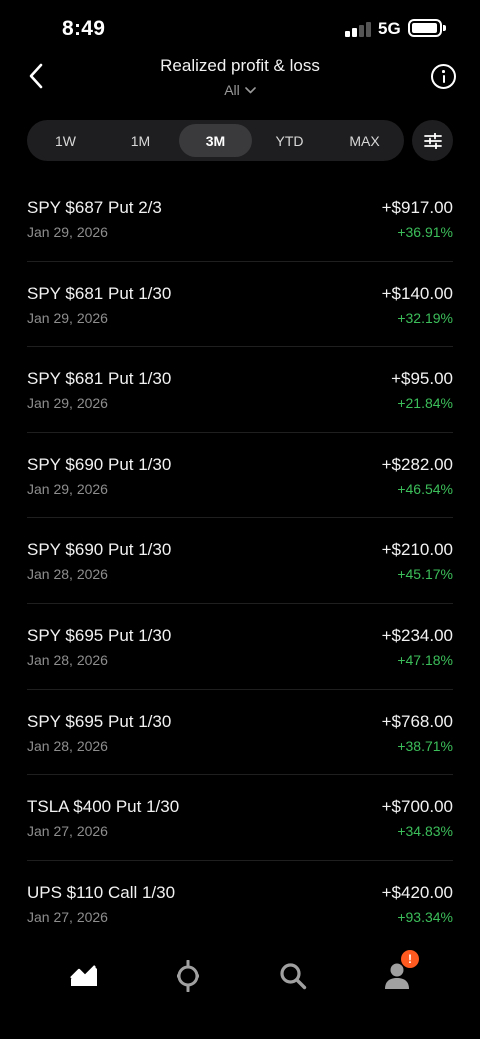  Describe the element at coordinates (417, 892) in the screenshot. I see `pl-amount: +$420.00` at that location.